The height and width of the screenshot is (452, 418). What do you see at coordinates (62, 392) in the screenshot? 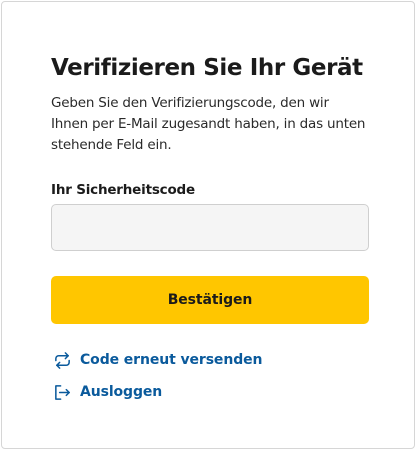
I see `logout-icon` at bounding box center [62, 392].